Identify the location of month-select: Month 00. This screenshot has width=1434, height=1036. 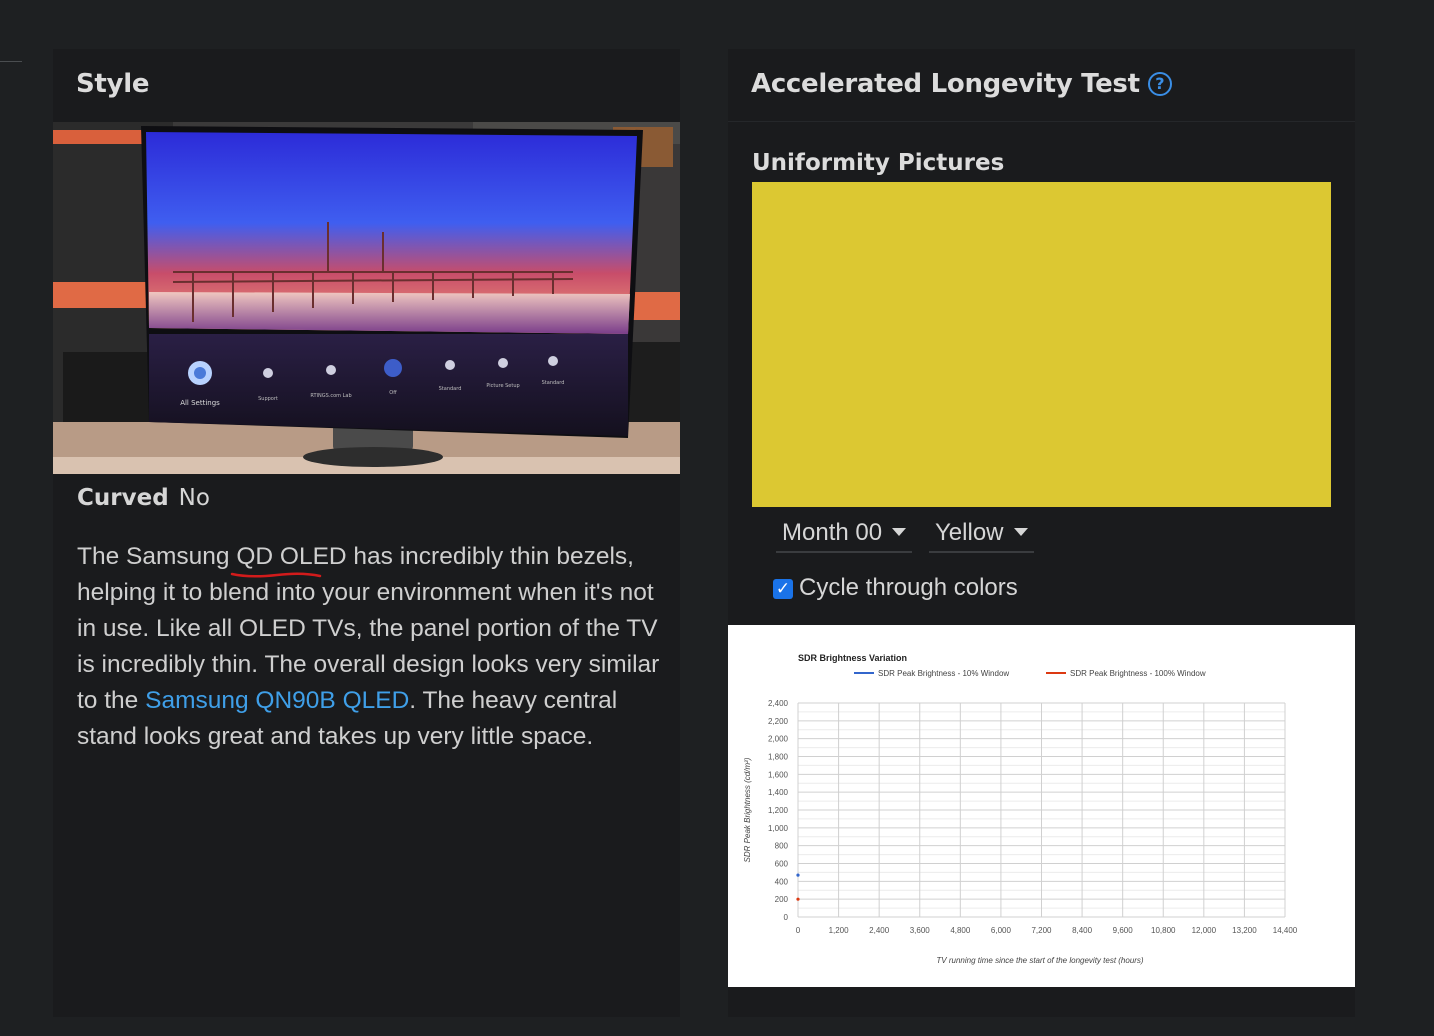
(844, 536).